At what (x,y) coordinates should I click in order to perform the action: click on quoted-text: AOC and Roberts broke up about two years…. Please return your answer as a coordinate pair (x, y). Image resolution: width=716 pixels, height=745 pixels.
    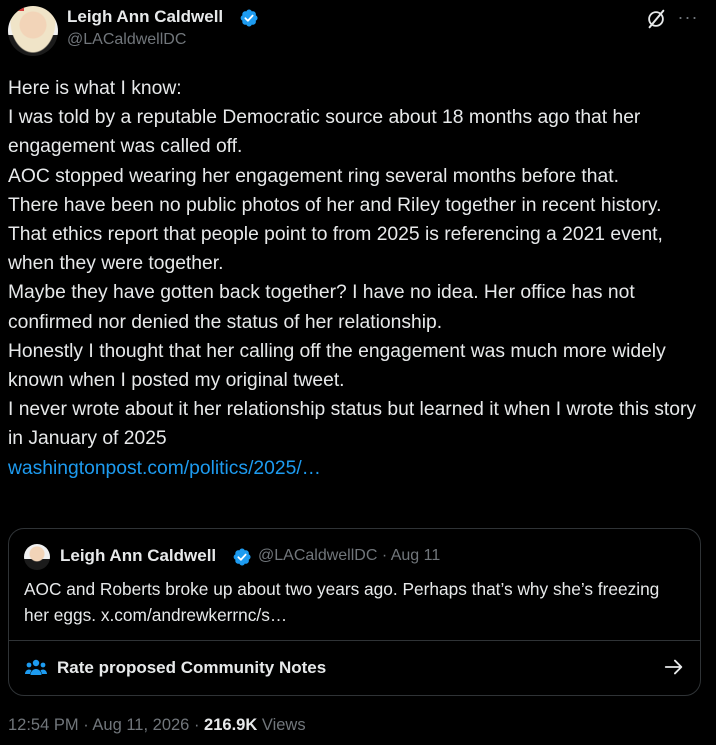
    Looking at the image, I should click on (342, 602).